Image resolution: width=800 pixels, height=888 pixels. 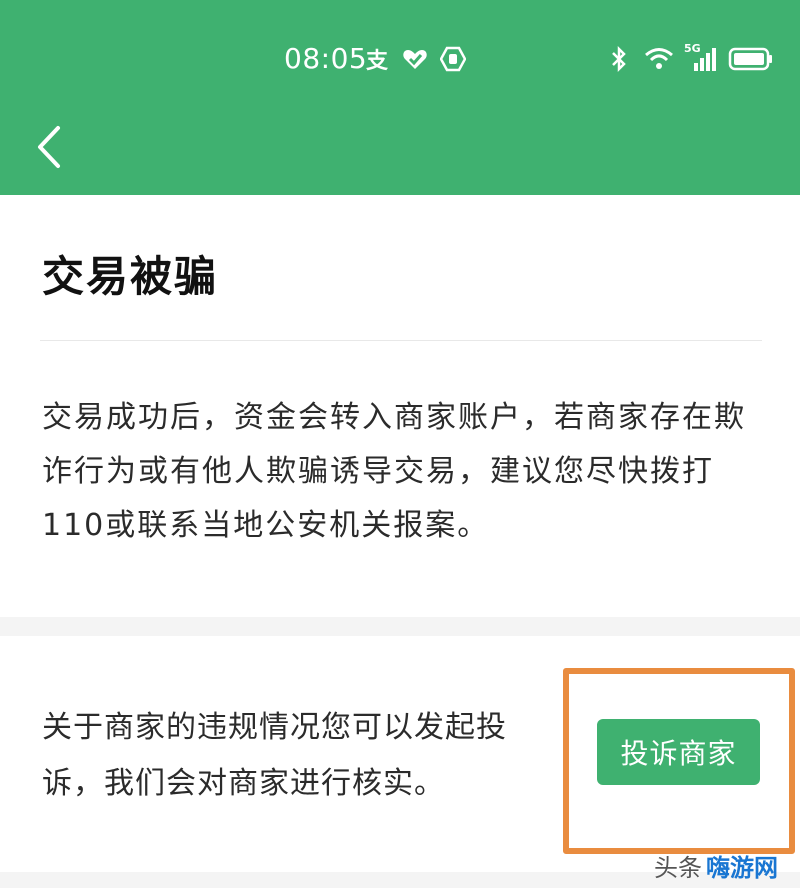 What do you see at coordinates (274, 755) in the screenshot?
I see `complaint-text: 关于商家的违规情况您可以发起投诉，我们会对商家进行核实。` at bounding box center [274, 755].